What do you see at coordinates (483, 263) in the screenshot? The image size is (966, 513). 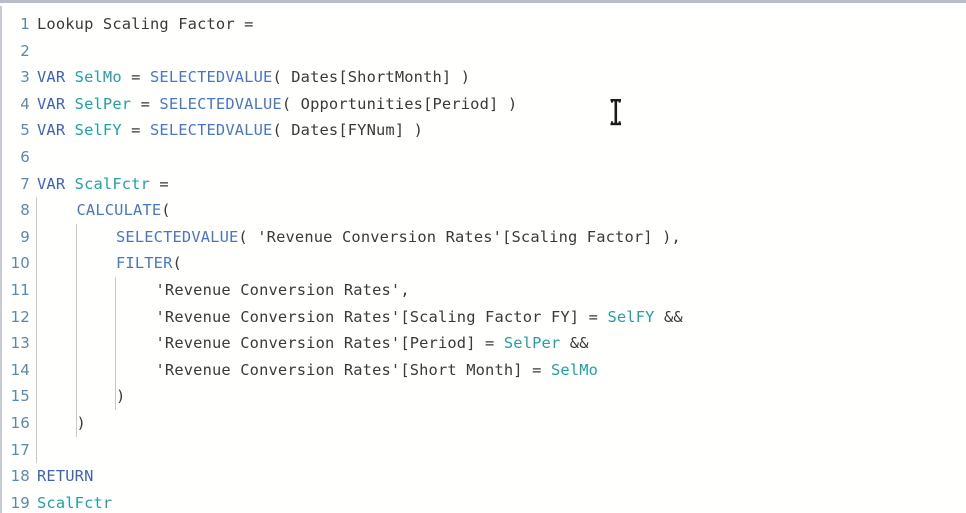 I see `code-line: 10 FILTER(` at bounding box center [483, 263].